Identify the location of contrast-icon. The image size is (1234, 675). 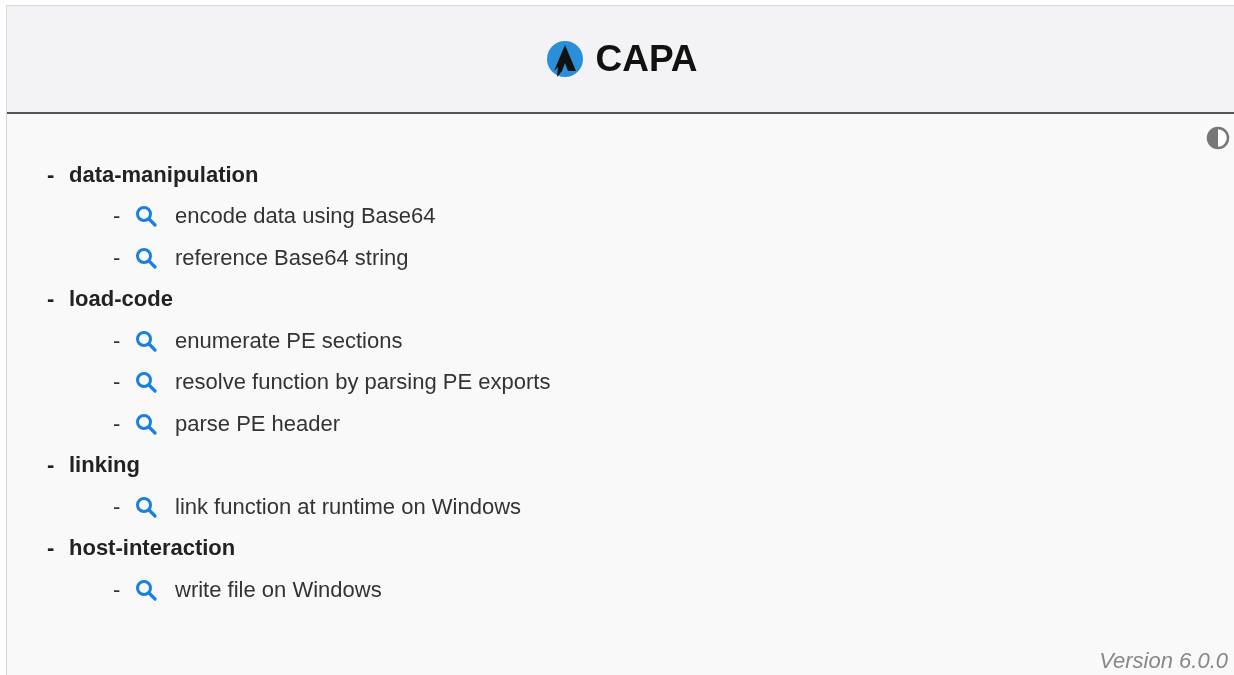
(1218, 138).